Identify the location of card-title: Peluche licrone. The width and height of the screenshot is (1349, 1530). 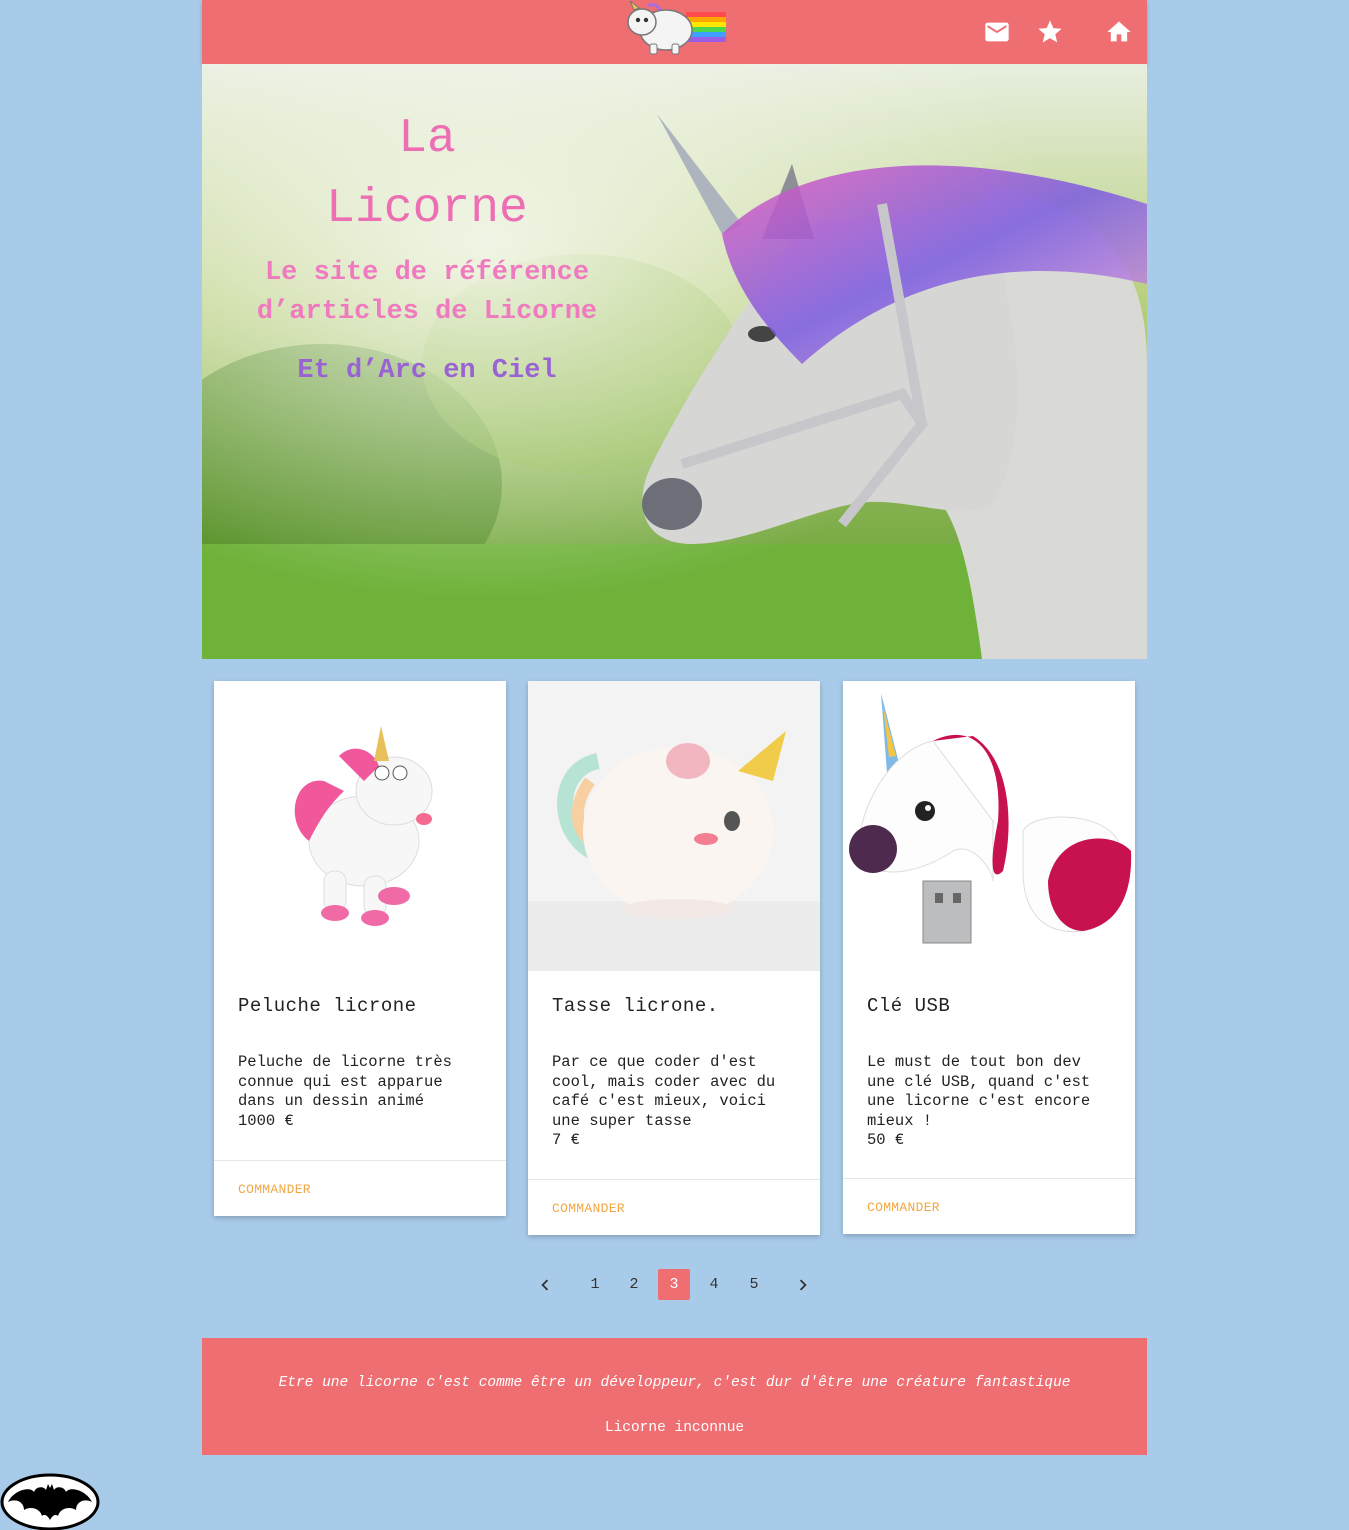
(327, 1006).